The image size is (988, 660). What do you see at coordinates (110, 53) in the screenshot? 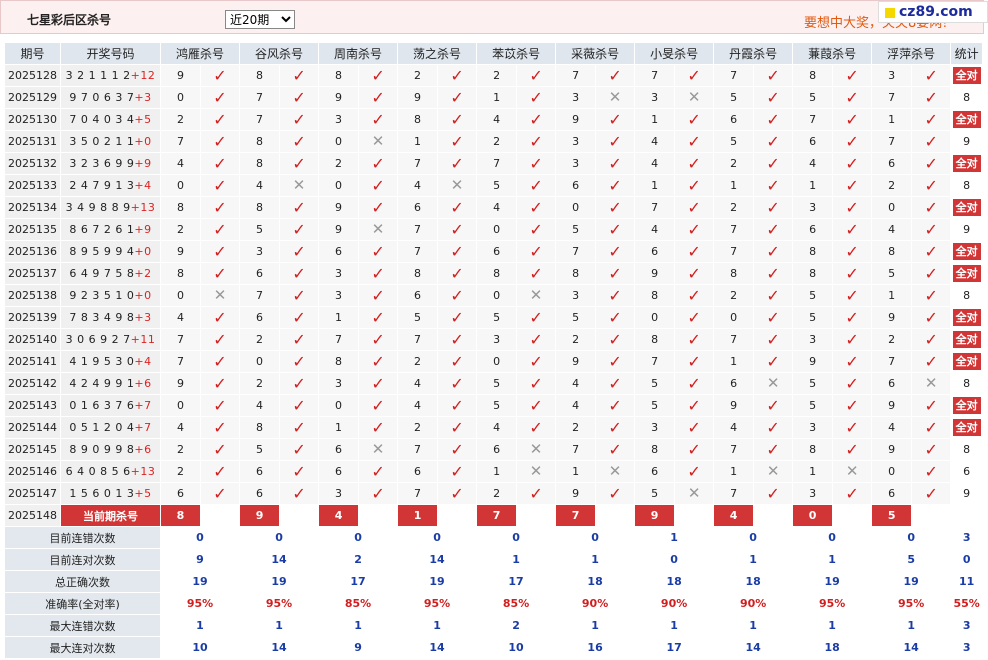
I see `header-draw: 开奖号码` at bounding box center [110, 53].